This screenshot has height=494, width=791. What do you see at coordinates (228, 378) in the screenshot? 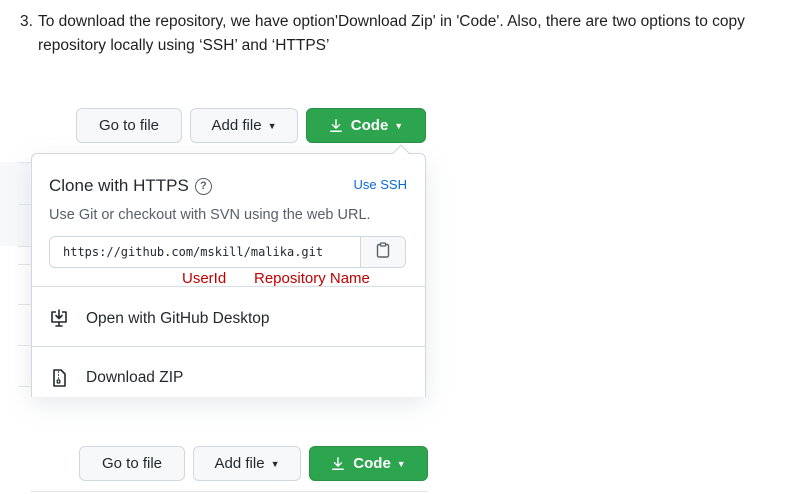
I see `download-zip-item: Download ZIP` at bounding box center [228, 378].